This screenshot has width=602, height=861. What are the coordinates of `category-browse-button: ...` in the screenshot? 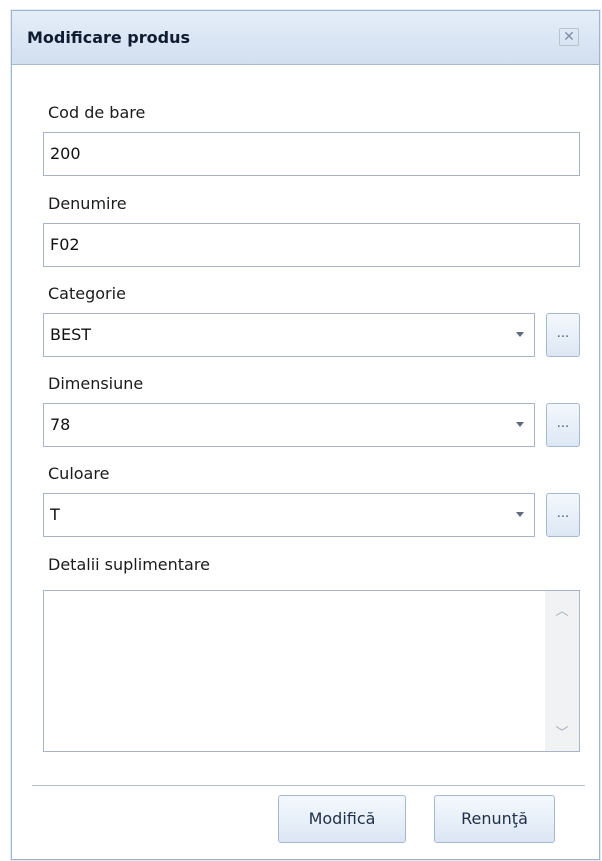 It's located at (563, 335).